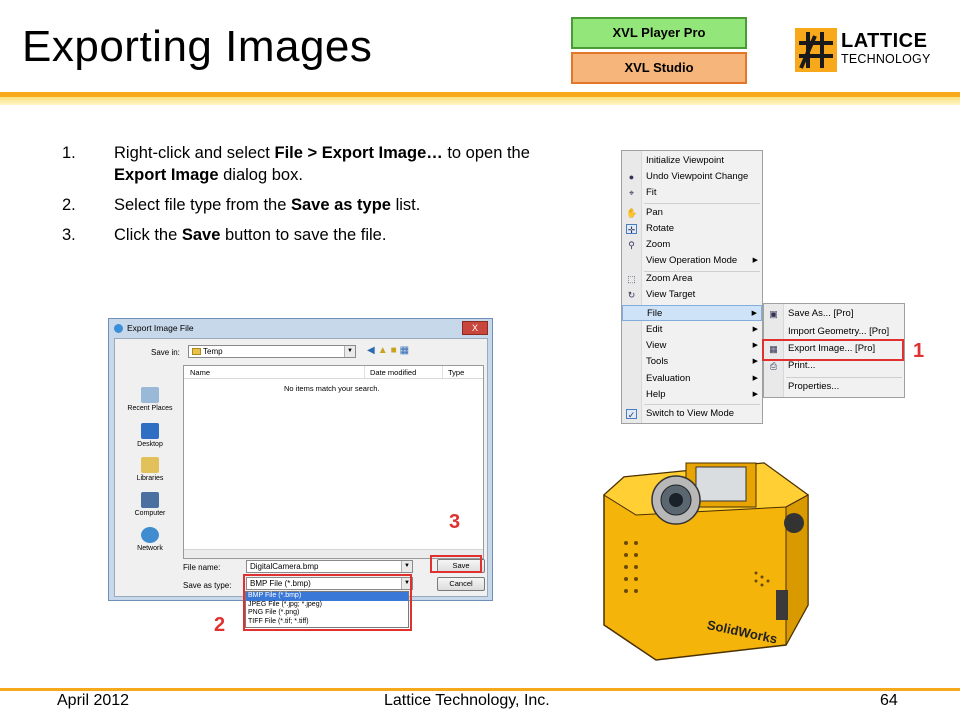  What do you see at coordinates (692, 193) in the screenshot?
I see `menu-item-fit: ⌖ Fit` at bounding box center [692, 193].